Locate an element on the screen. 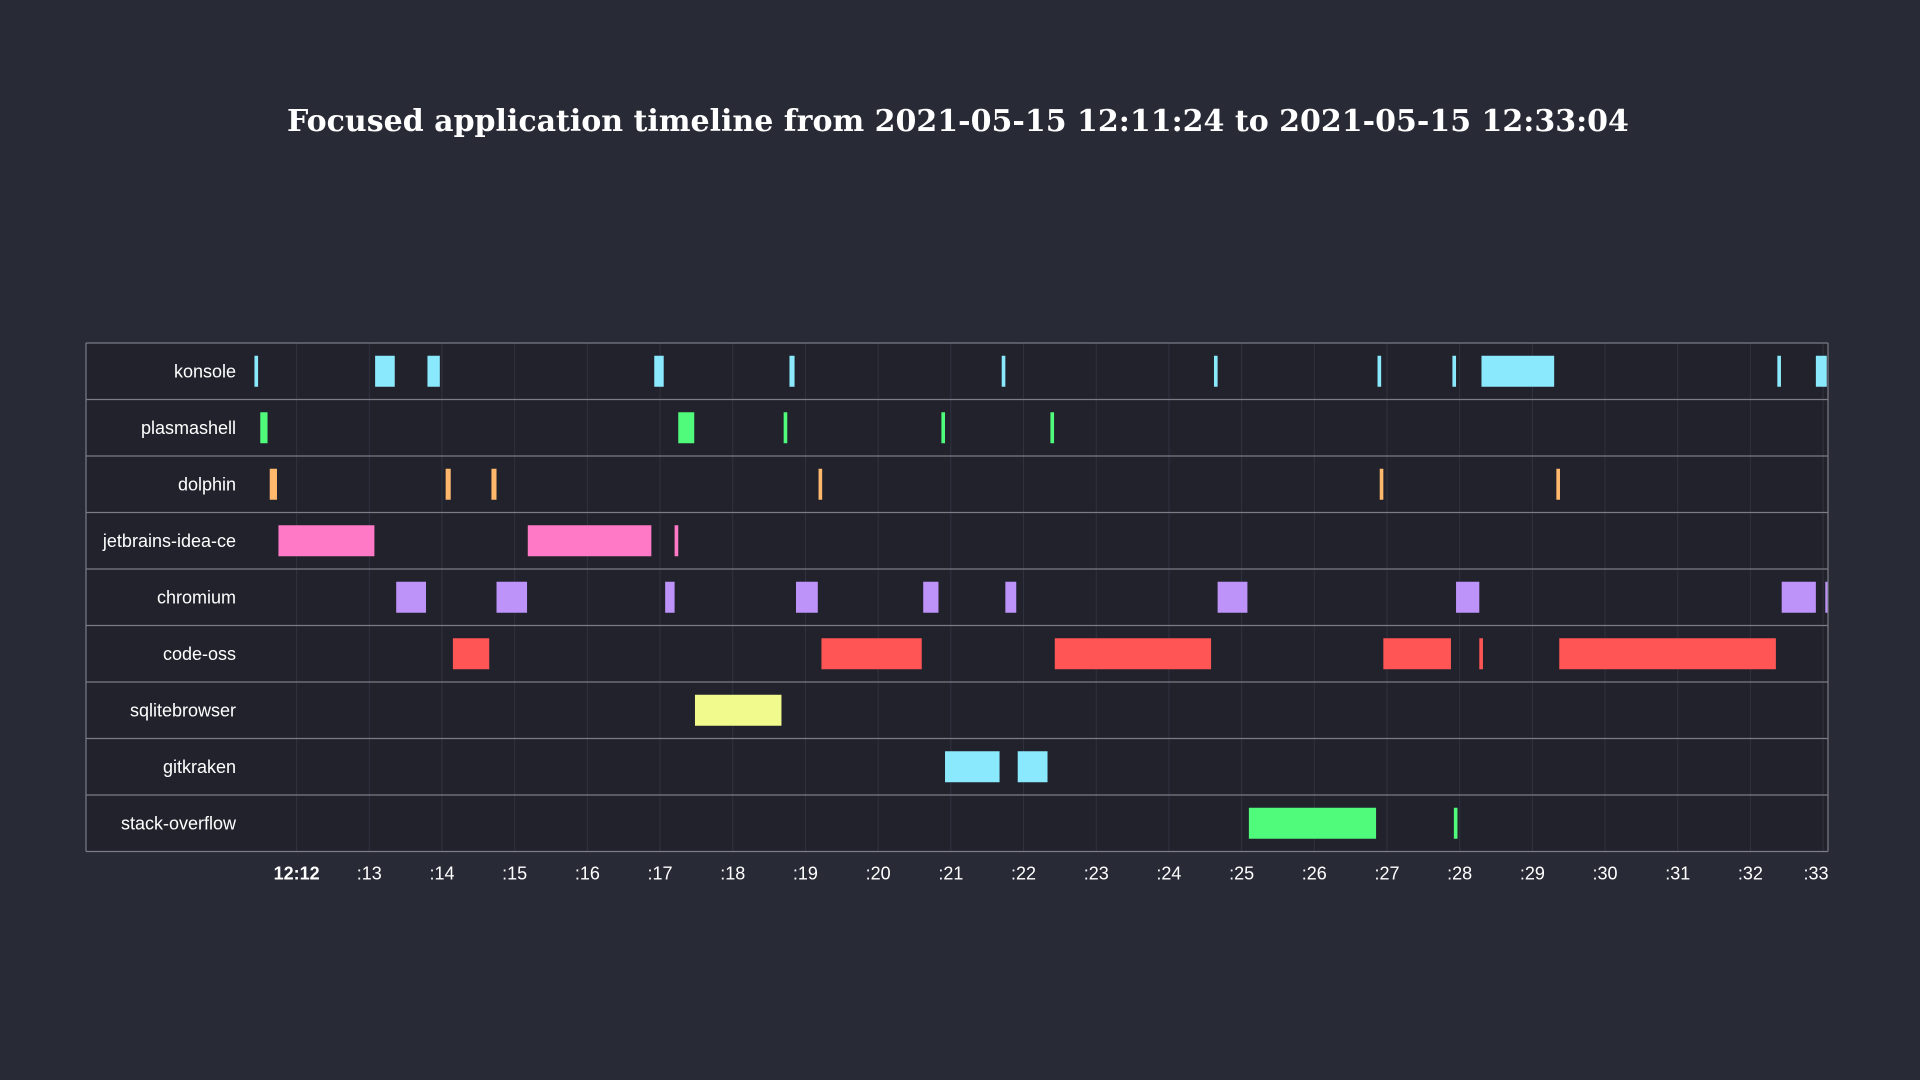 The width and height of the screenshot is (1920, 1080). x-tick-label: :15 is located at coordinates (514, 874).